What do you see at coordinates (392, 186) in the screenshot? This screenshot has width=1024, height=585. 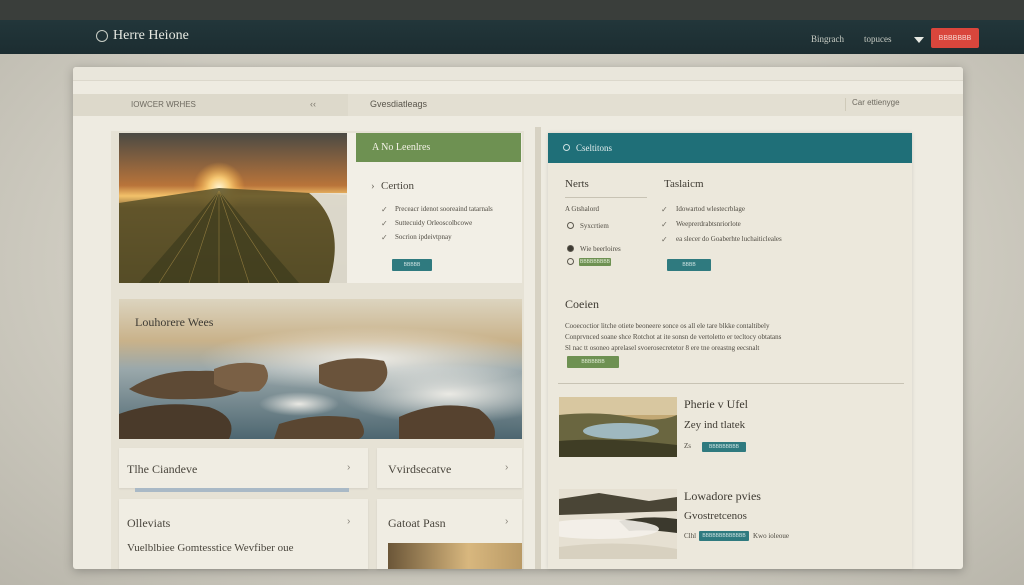 I see `featured-card-subtitle: Certion` at bounding box center [392, 186].